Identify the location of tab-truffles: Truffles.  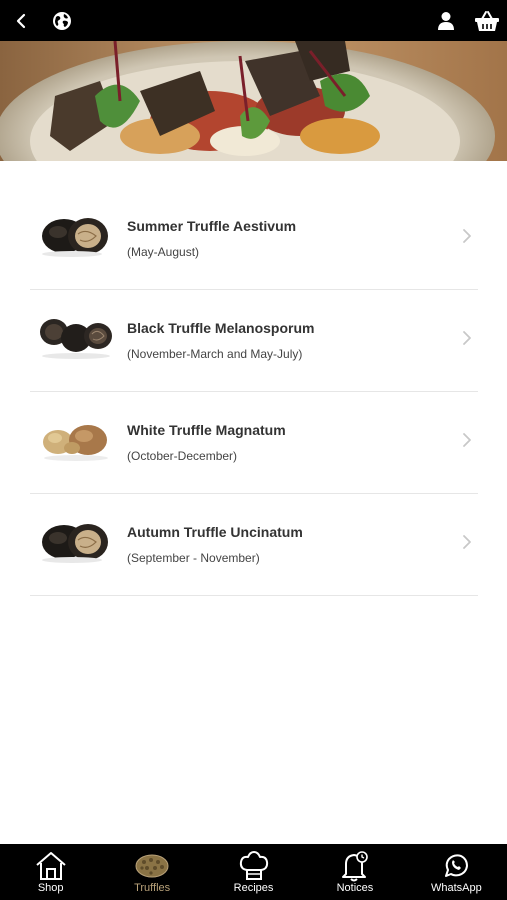
(151, 872).